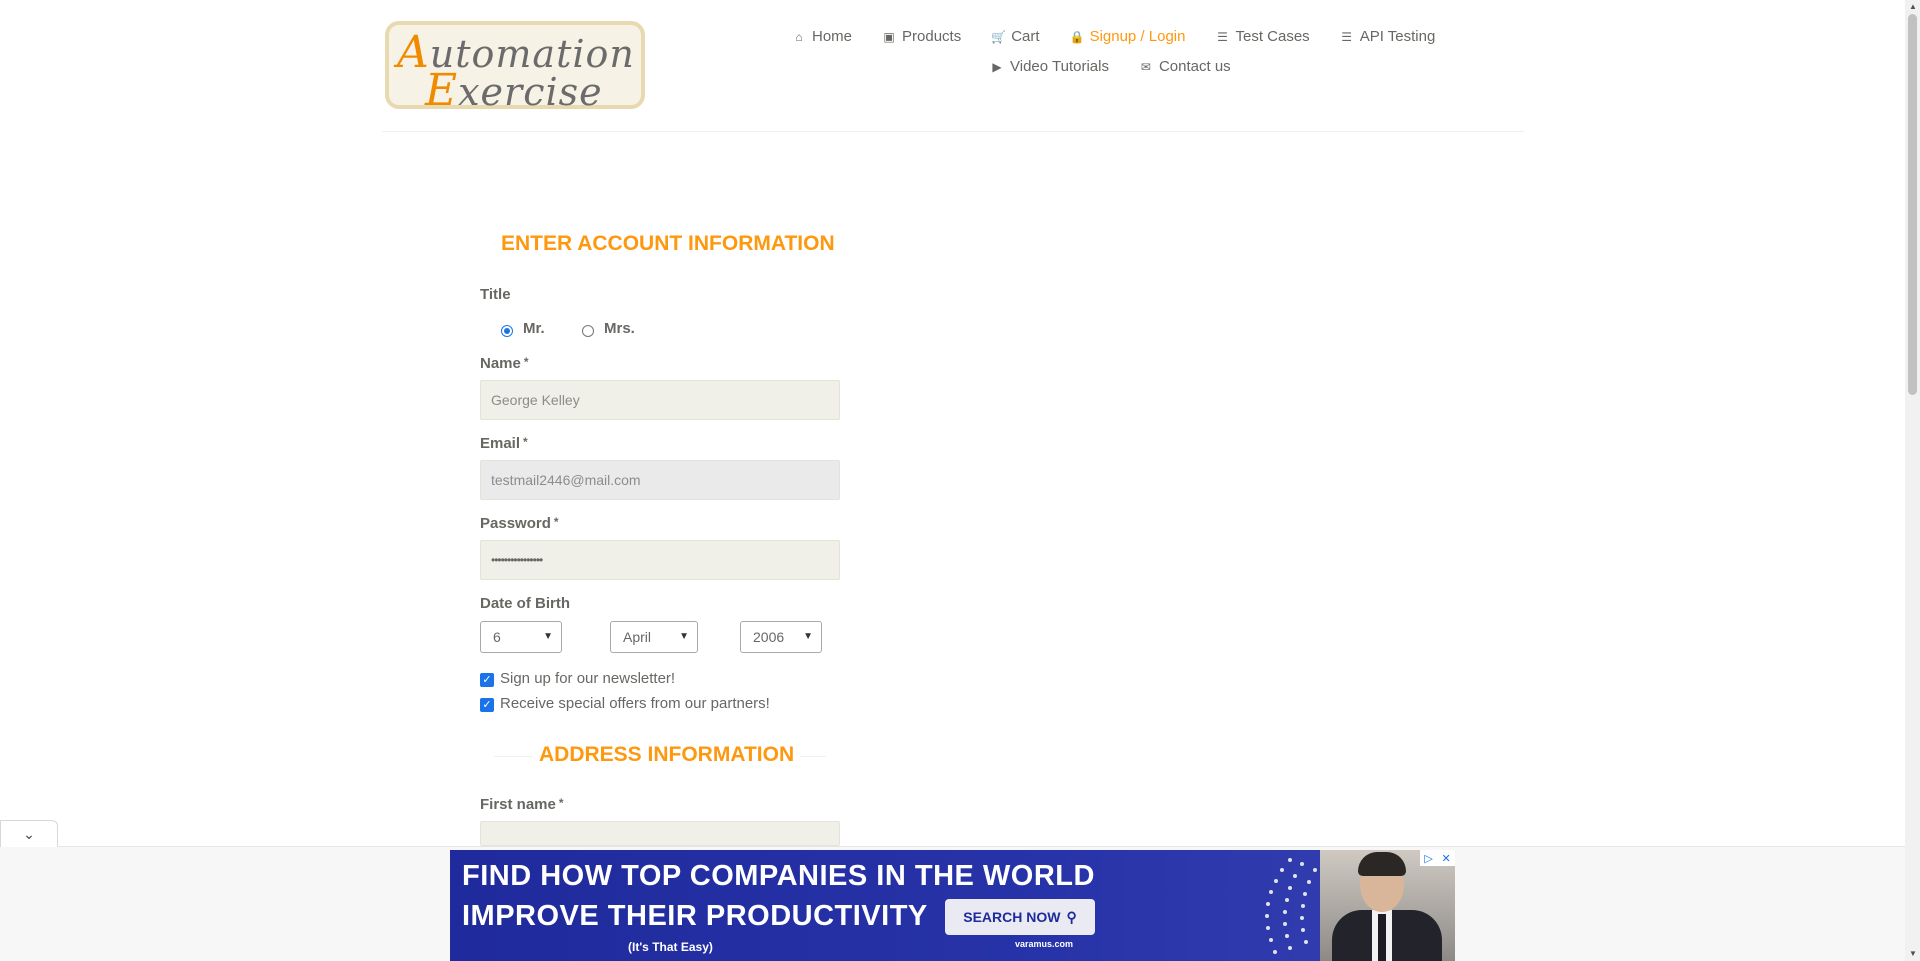 The image size is (1920, 961). I want to click on name-value: George Kelley, so click(535, 400).